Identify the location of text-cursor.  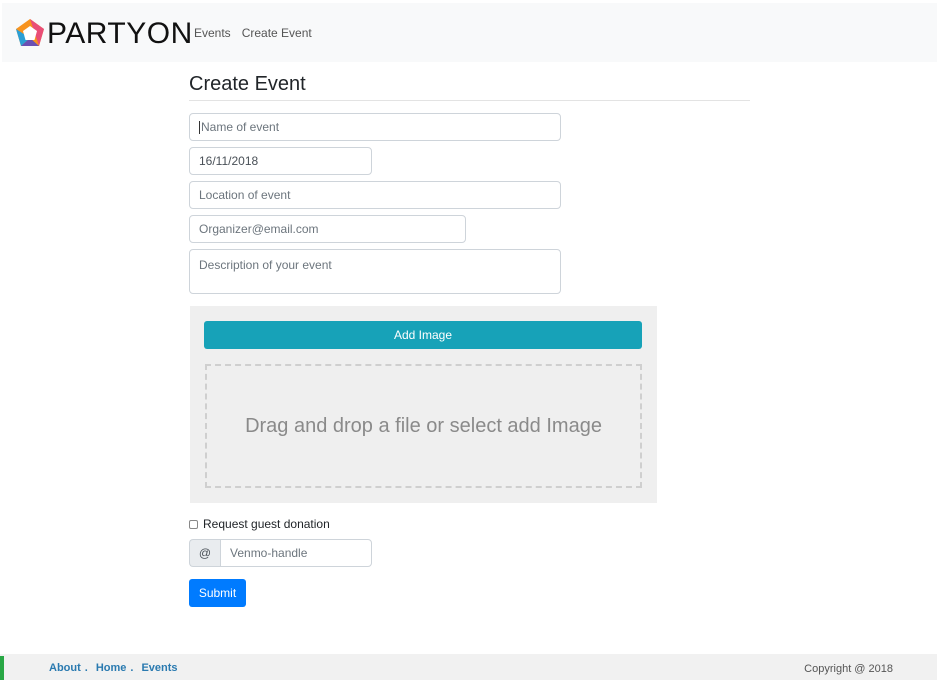
(199, 127).